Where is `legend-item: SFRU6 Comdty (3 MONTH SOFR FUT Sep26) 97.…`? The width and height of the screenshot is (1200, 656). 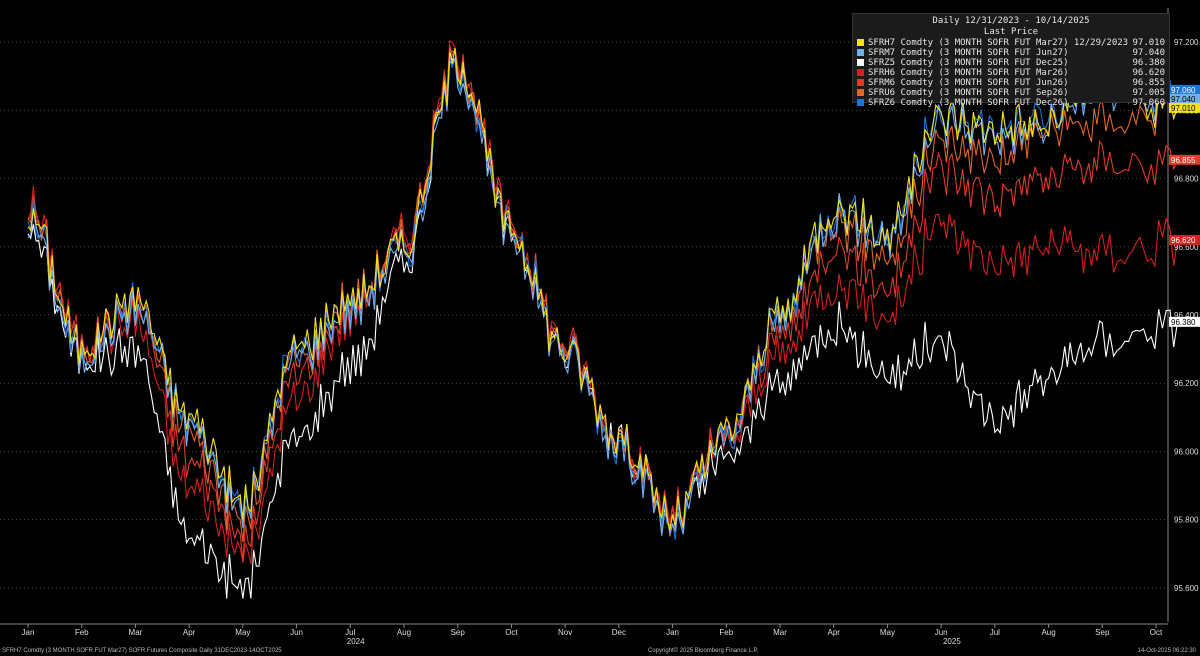 legend-item: SFRU6 Comdty (3 MONTH SOFR FUT Sep26) 97.… is located at coordinates (1011, 93).